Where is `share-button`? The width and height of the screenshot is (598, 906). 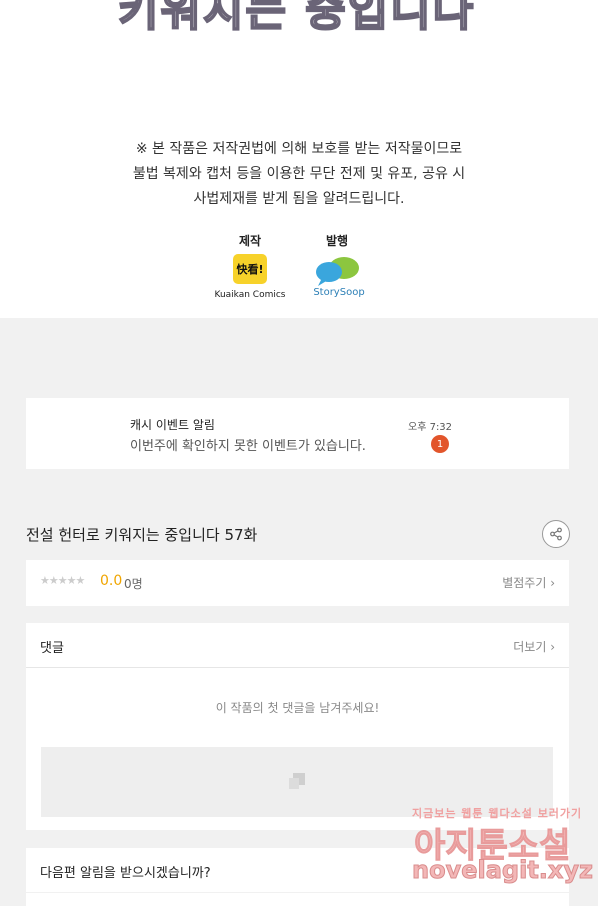
share-button is located at coordinates (556, 534).